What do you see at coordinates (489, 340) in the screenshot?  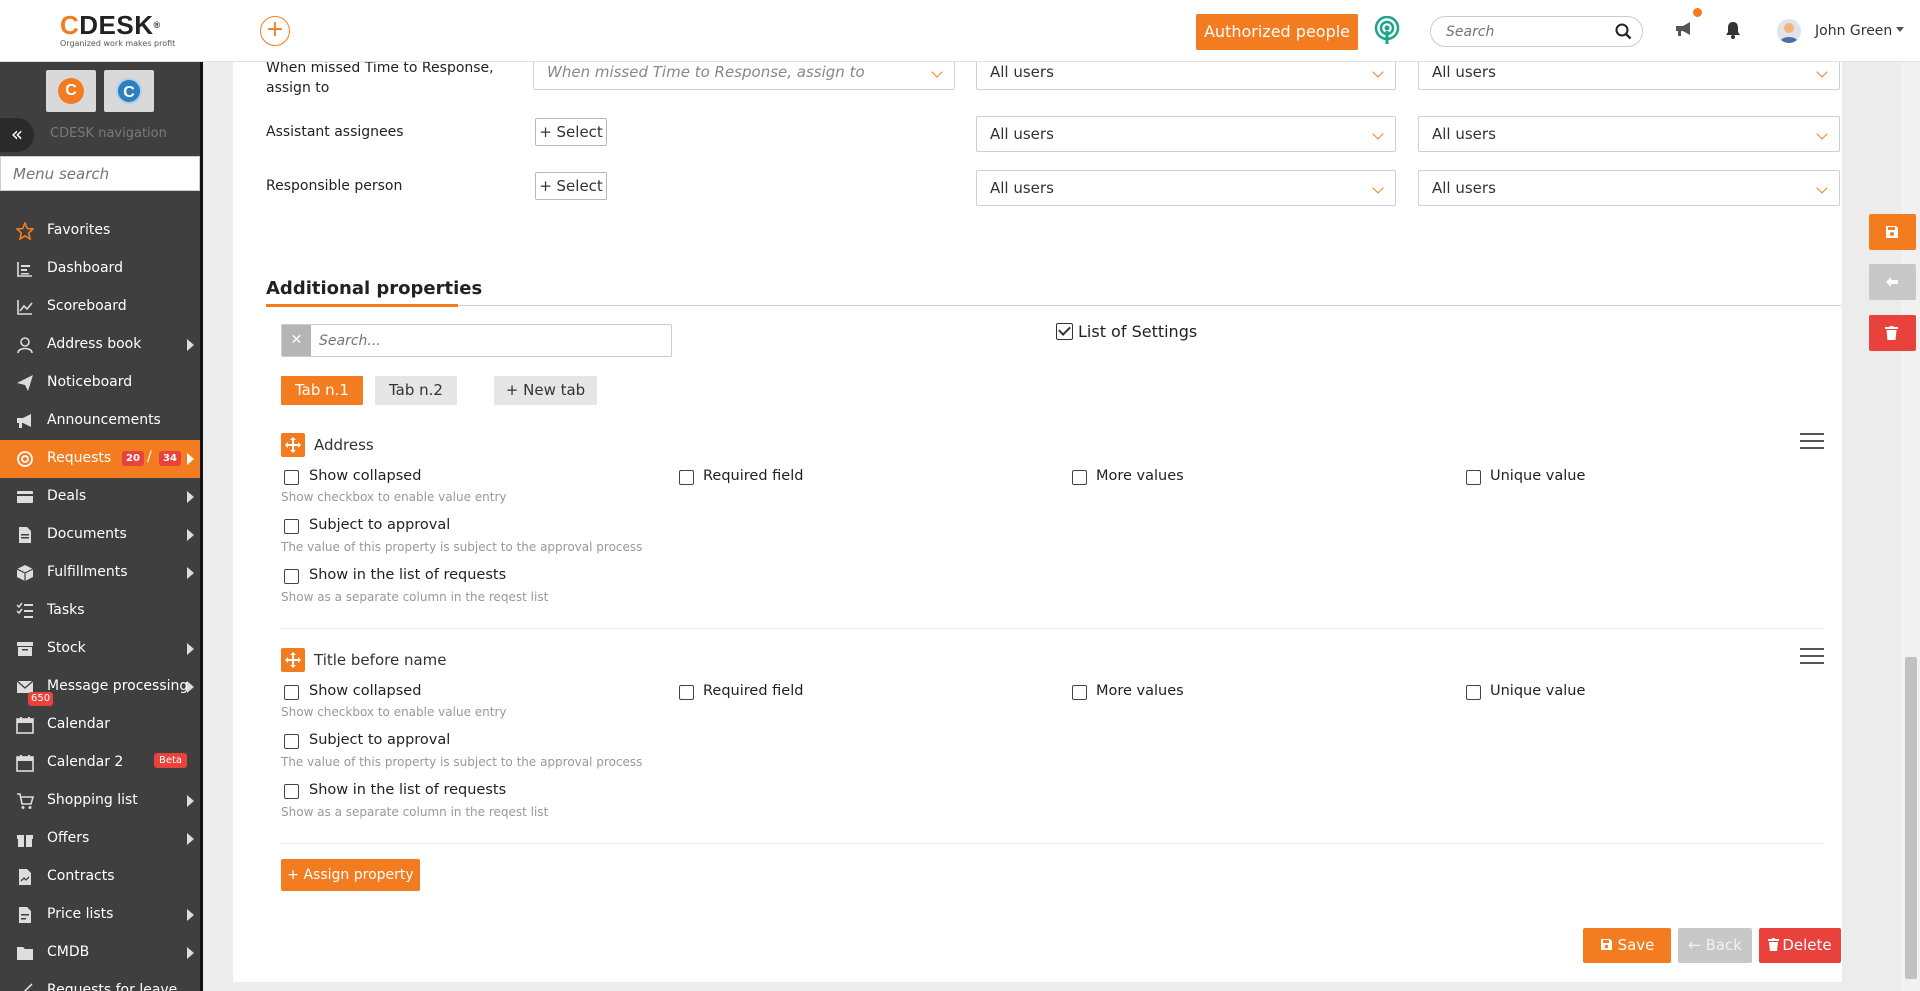 I see `property-search-input` at bounding box center [489, 340].